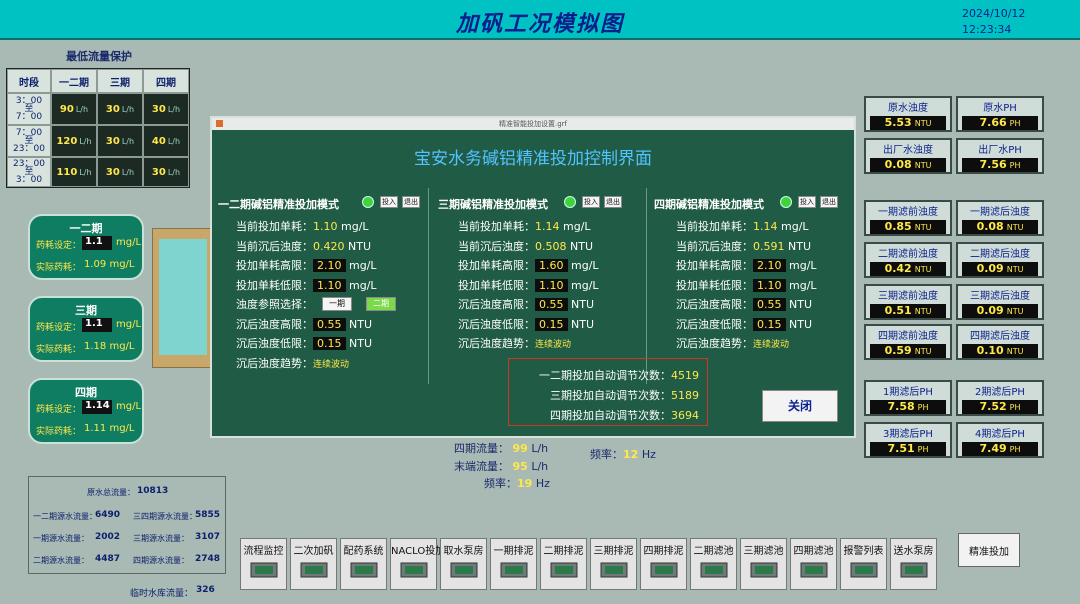 The height and width of the screenshot is (604, 1080). Describe the element at coordinates (813, 564) in the screenshot. I see `nav-button: 四期滤池` at that location.